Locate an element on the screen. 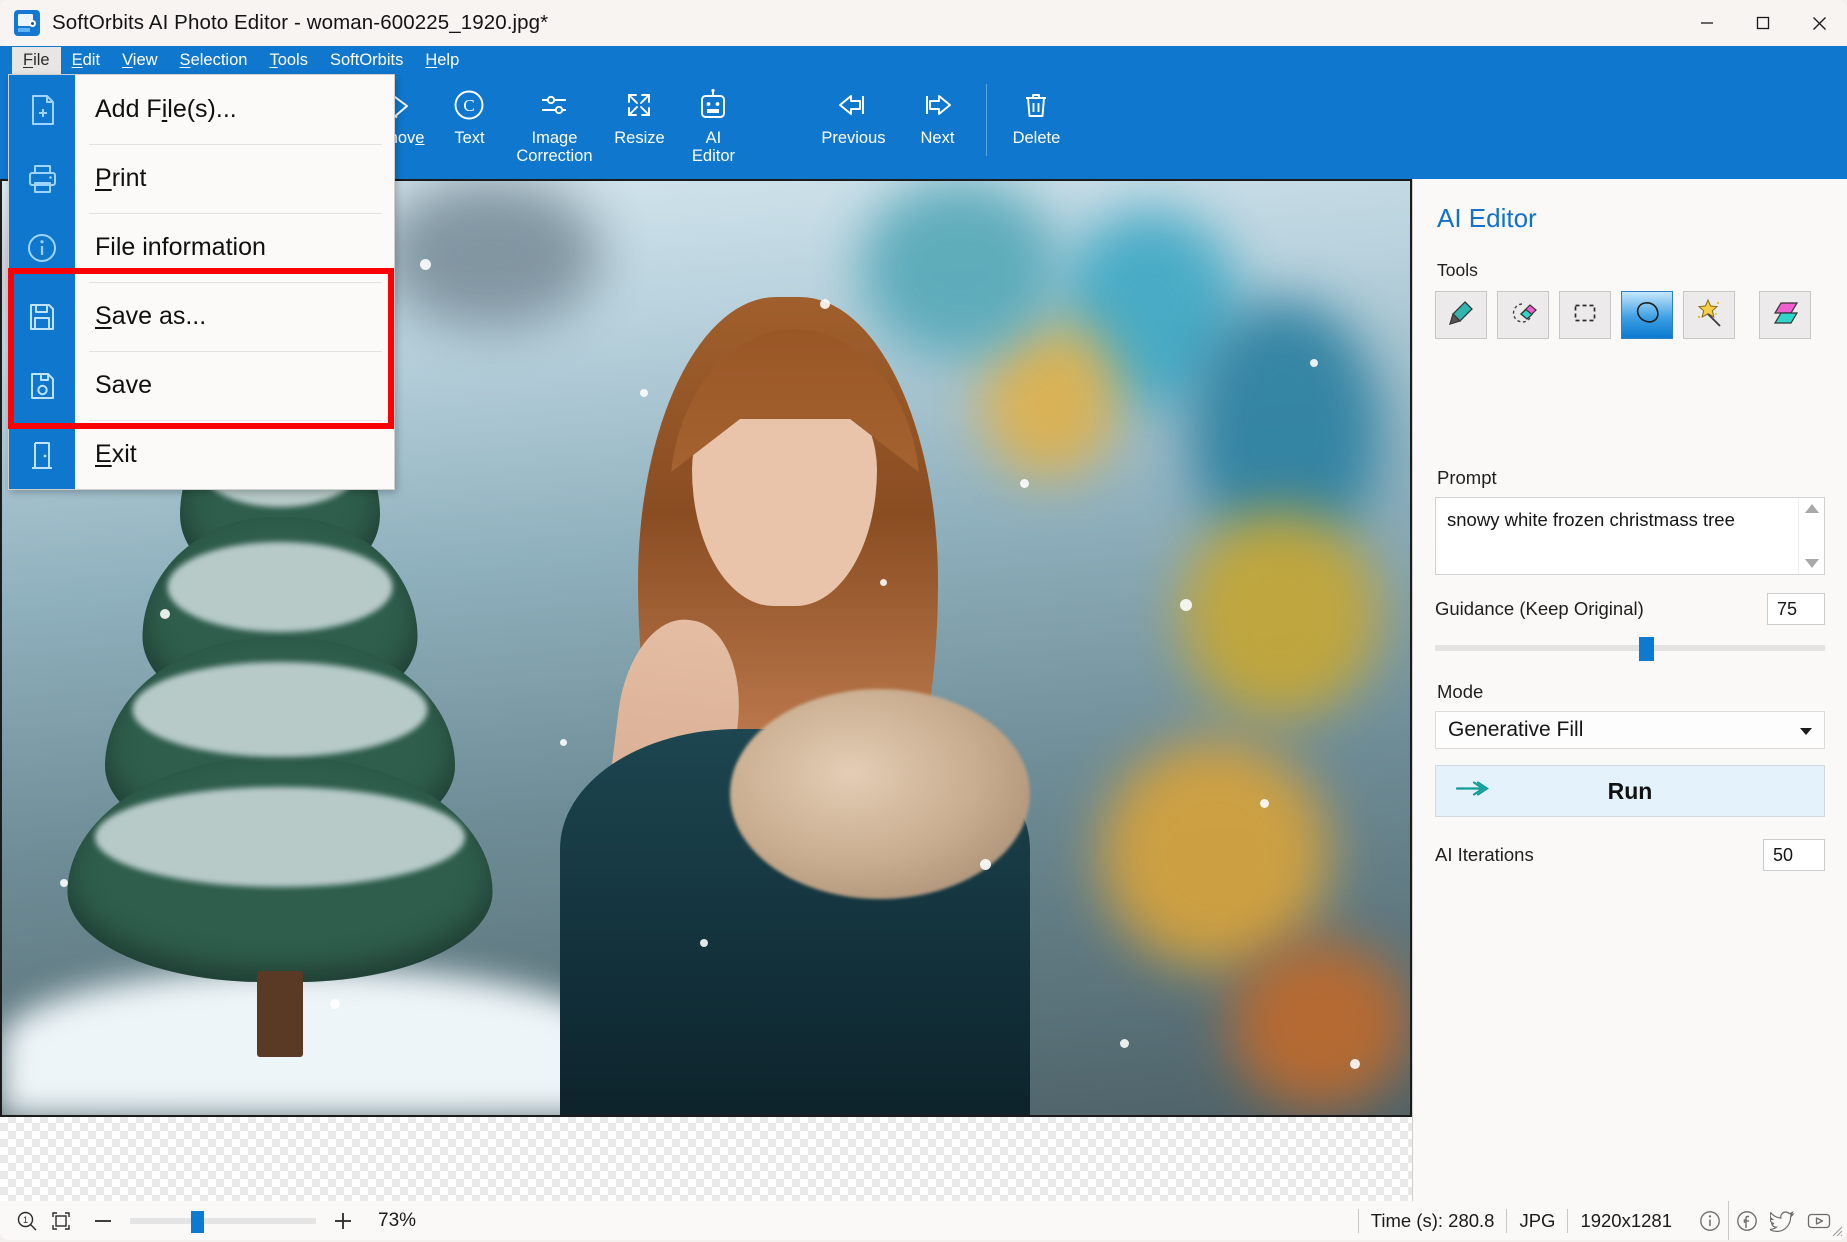 The height and width of the screenshot is (1242, 1847). status-bar: 1 73% Time (s): 280.8 JPG 1920x1281 is located at coordinates (923, 1220).